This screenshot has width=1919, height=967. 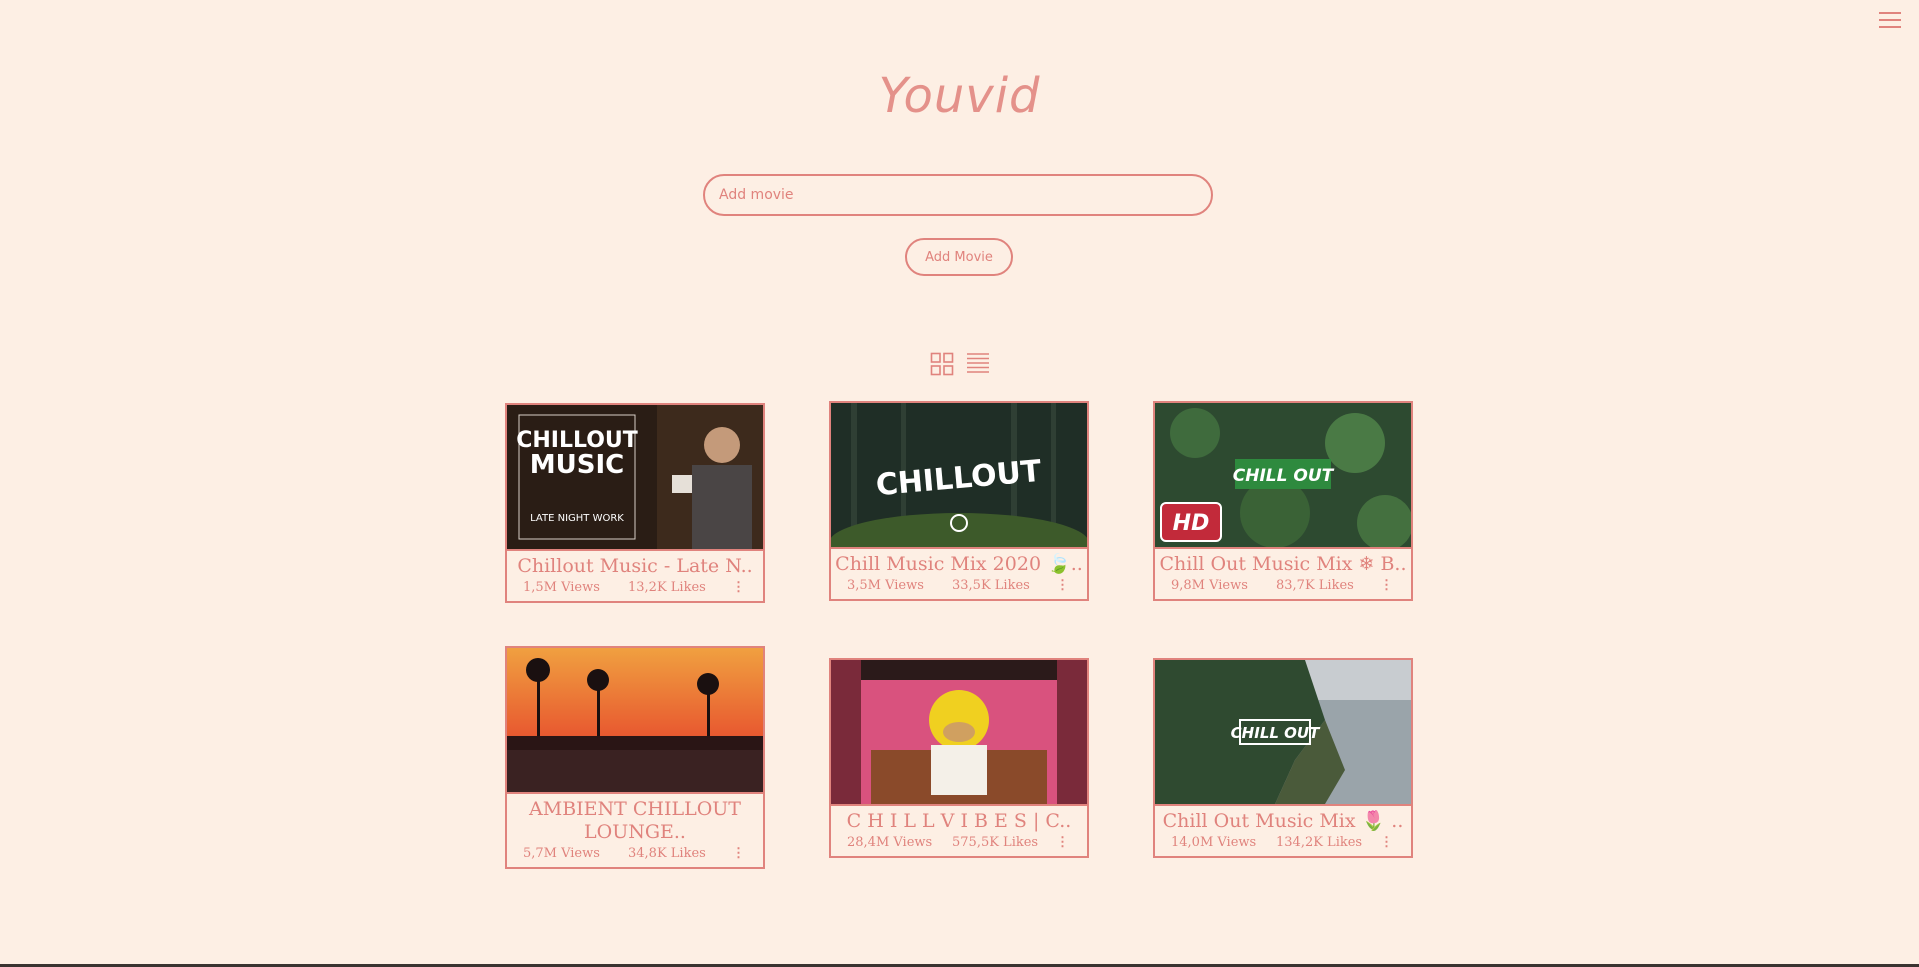 I want to click on like-count: 134,2K Likes, so click(x=1319, y=842).